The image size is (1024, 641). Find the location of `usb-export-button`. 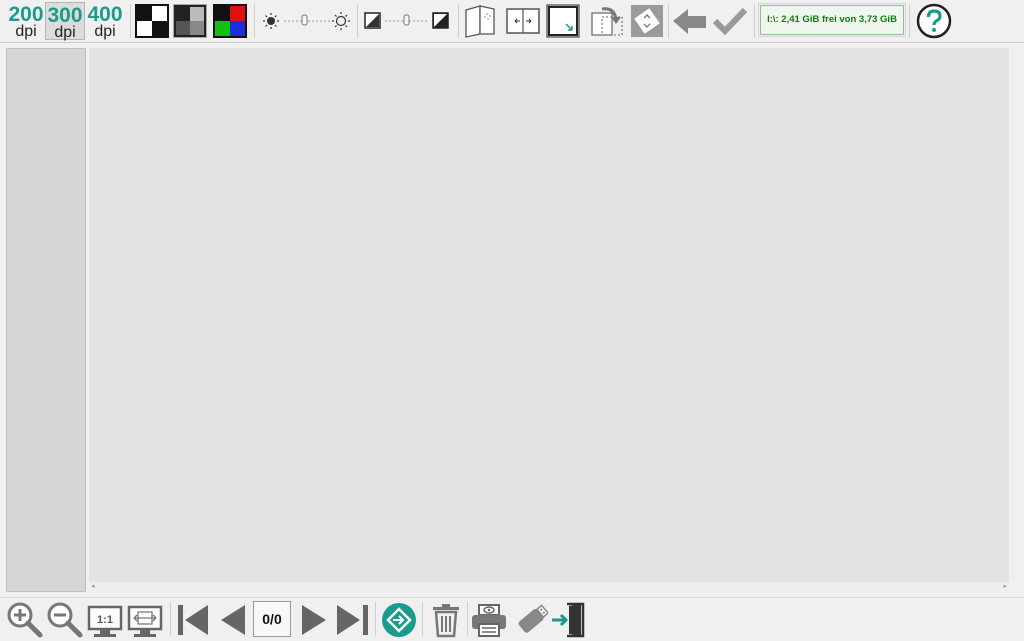

usb-export-button is located at coordinates (529, 620).